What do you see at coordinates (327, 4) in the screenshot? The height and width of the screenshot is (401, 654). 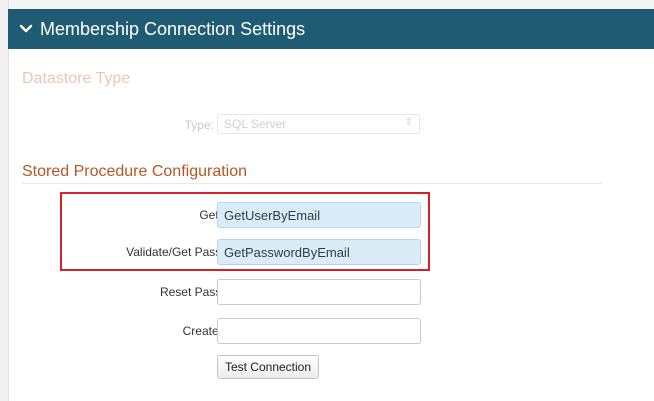 I see `top-strip` at bounding box center [327, 4].